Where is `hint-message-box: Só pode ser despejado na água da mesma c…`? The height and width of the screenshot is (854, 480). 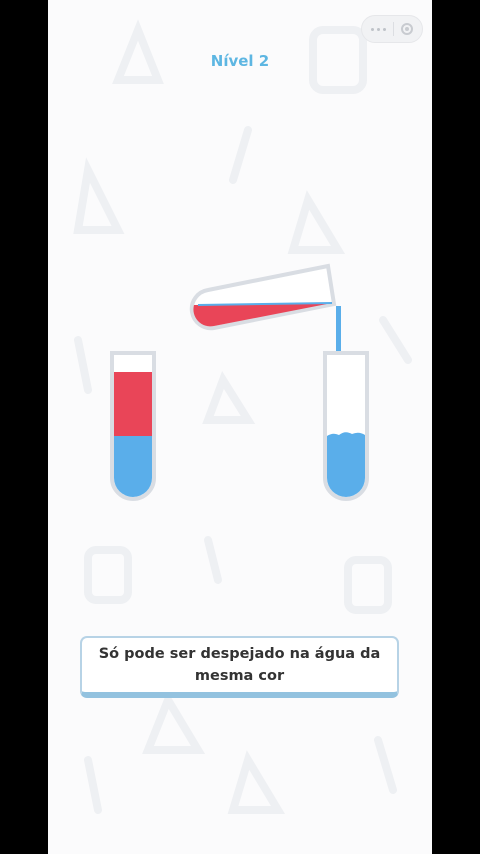
hint-message-box: Só pode ser despejado na água da mesma c… is located at coordinates (239, 667).